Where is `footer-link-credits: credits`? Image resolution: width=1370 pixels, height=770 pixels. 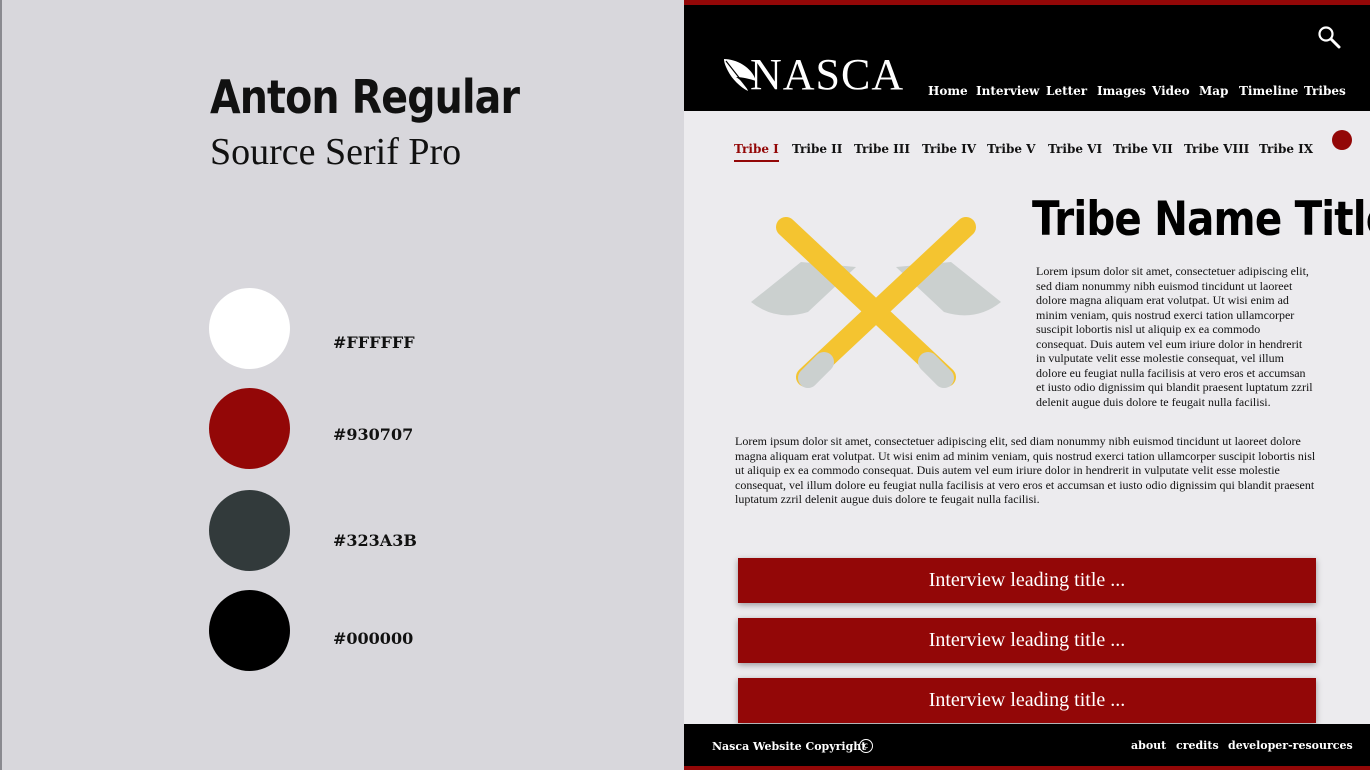 footer-link-credits: credits is located at coordinates (1197, 745).